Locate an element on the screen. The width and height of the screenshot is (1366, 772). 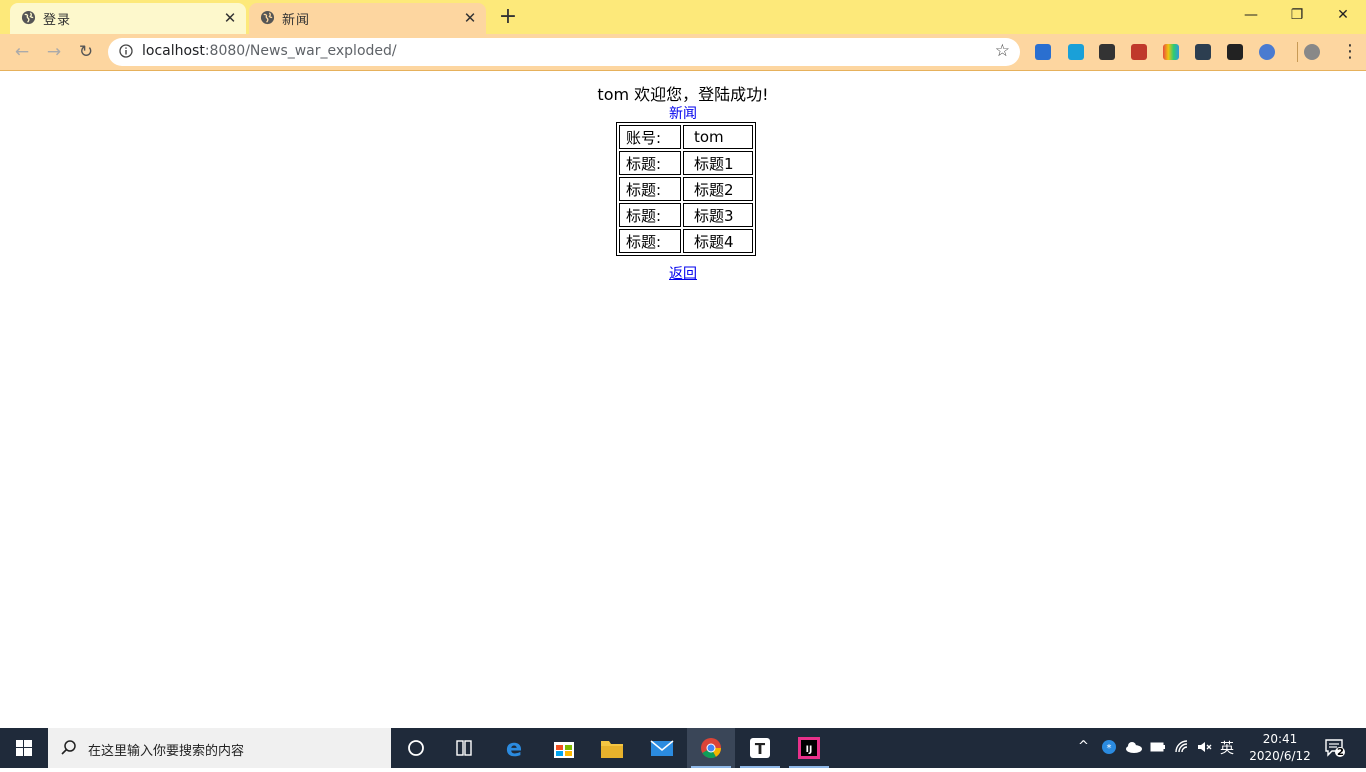
typora-icon: T is located at coordinates (760, 748).